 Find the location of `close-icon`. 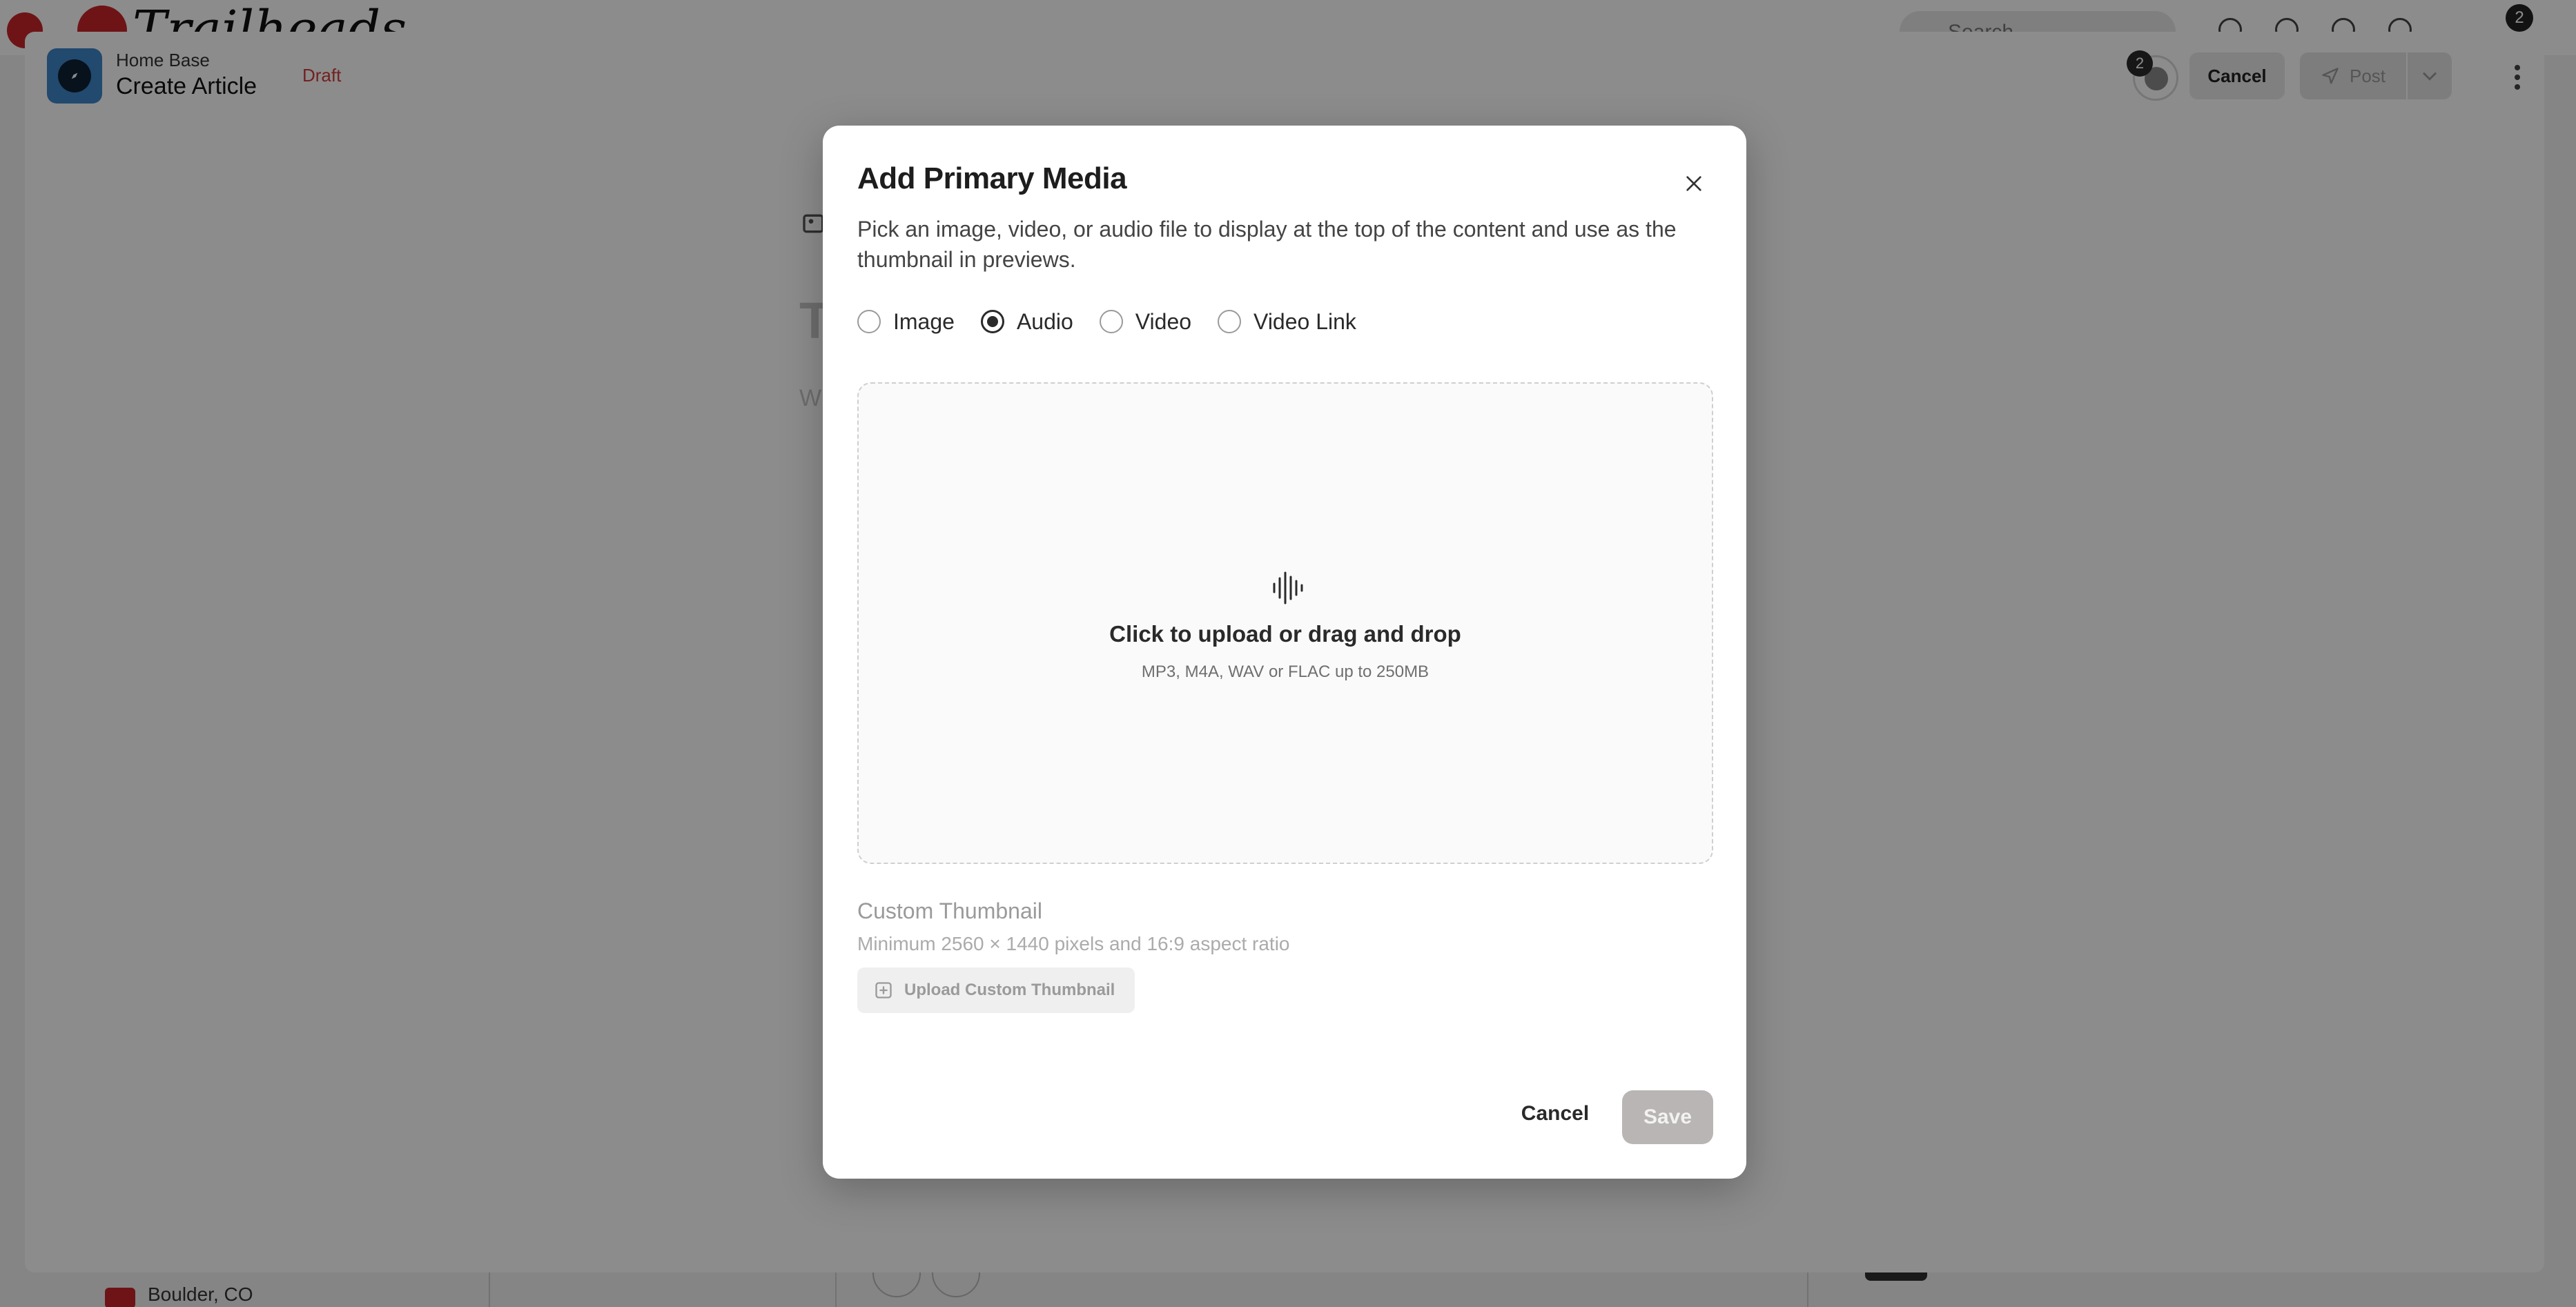

close-icon is located at coordinates (1693, 183).